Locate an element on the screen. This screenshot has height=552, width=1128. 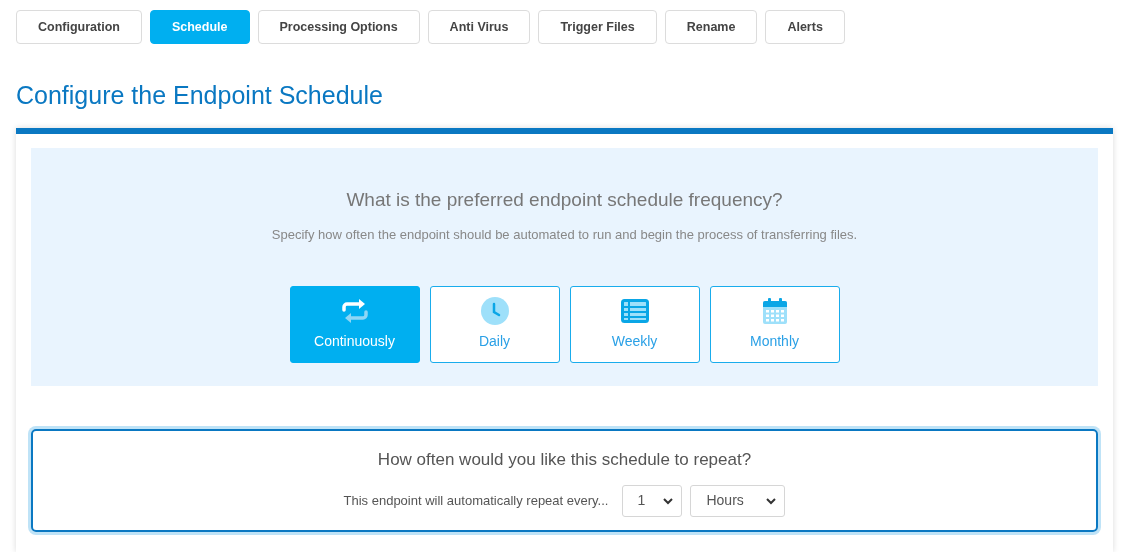
tab: Configuration is located at coordinates (79, 27).